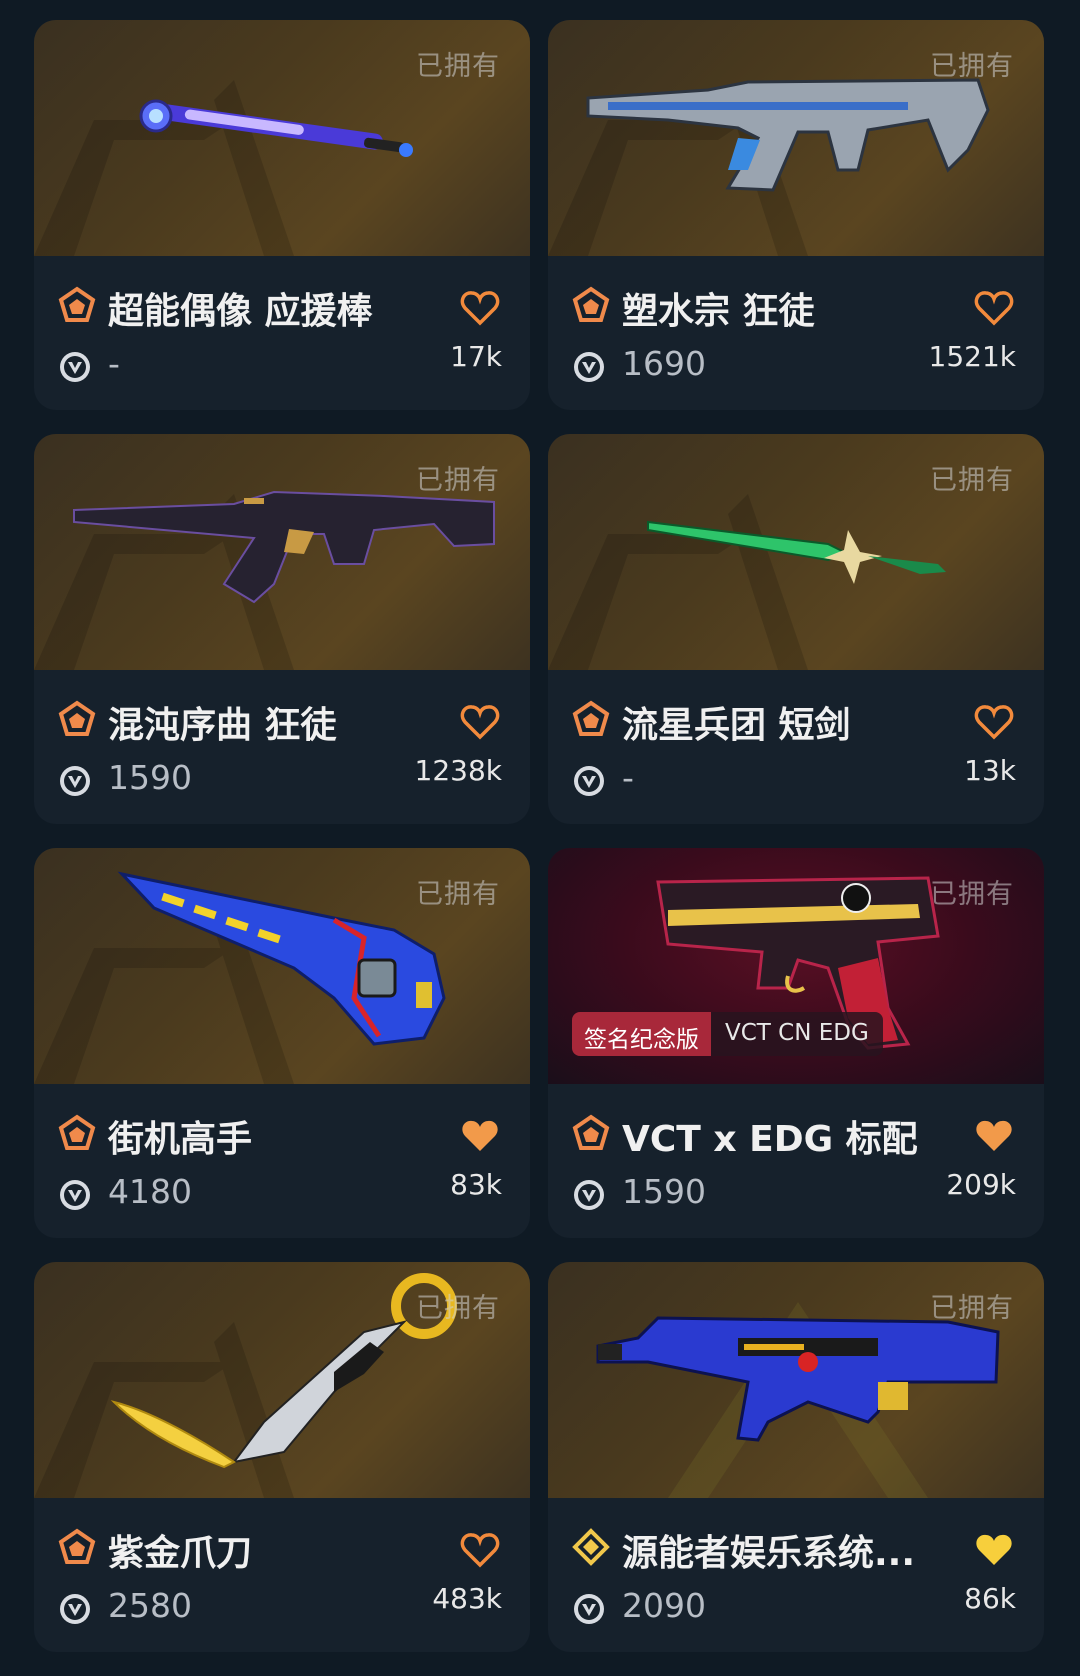 Image resolution: width=1080 pixels, height=1676 pixels. Describe the element at coordinates (180, 1553) in the screenshot. I see `skin-name: 紫金爪刀` at that location.